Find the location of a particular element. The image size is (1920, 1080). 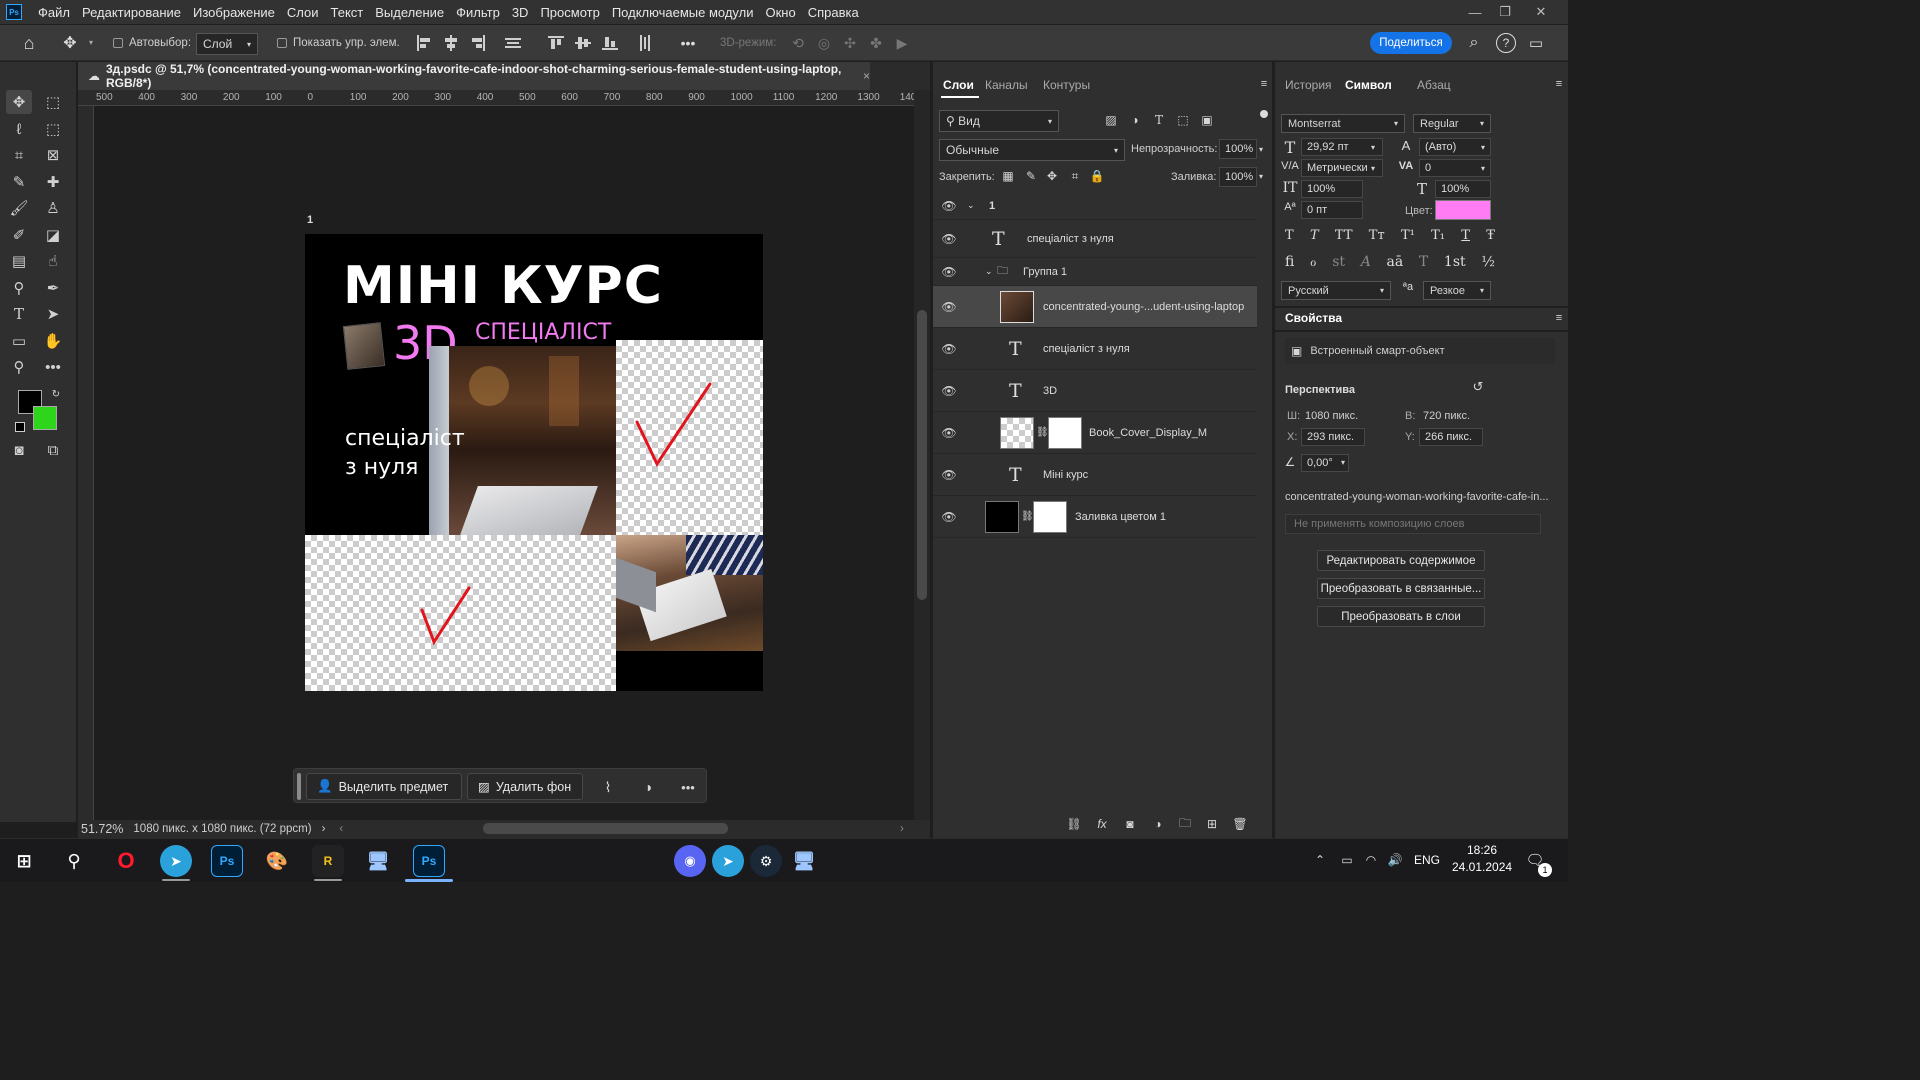

layer-row-artboard: 👁 ⌄ 1 is located at coordinates (1095, 206).